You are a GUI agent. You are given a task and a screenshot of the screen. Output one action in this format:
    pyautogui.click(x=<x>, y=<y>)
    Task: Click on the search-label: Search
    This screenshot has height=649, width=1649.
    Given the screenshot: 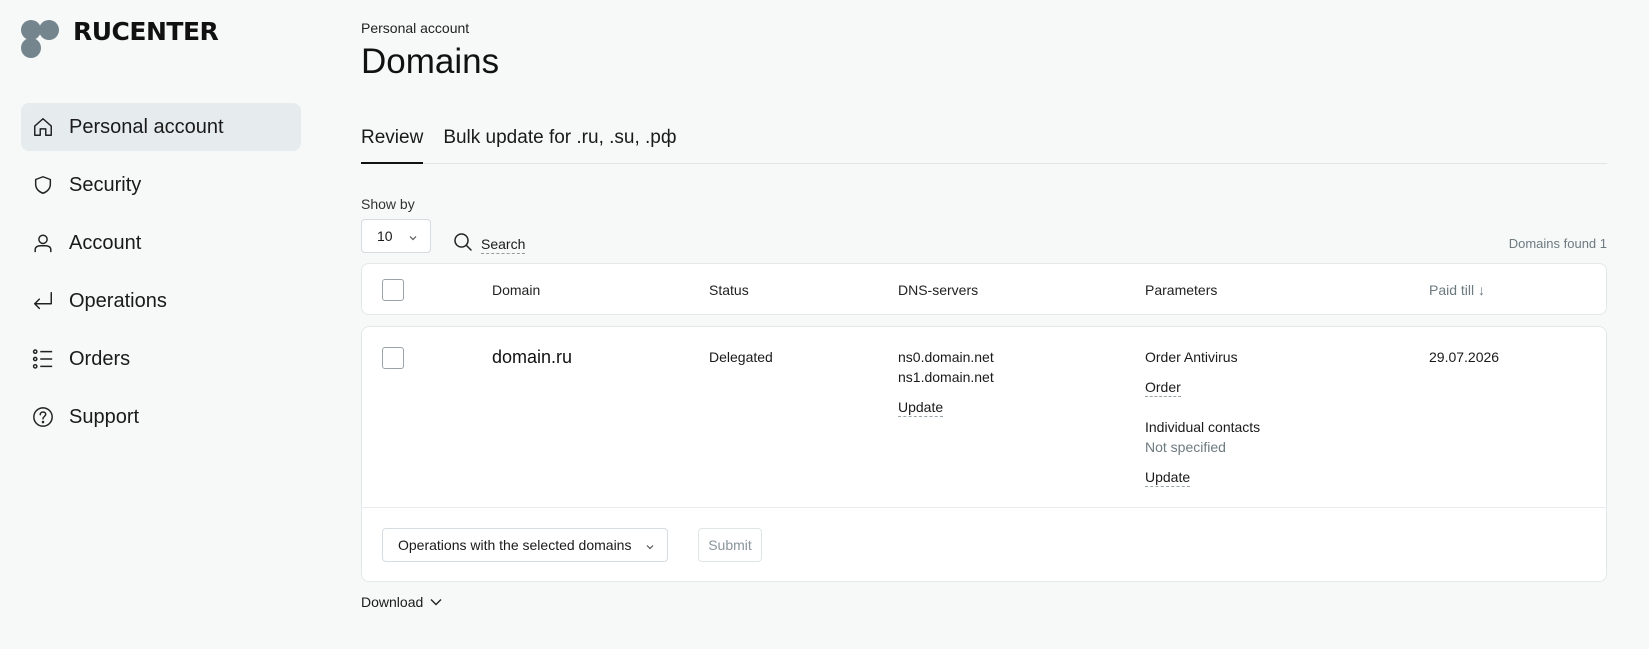 What is the action you would take?
    pyautogui.click(x=503, y=244)
    